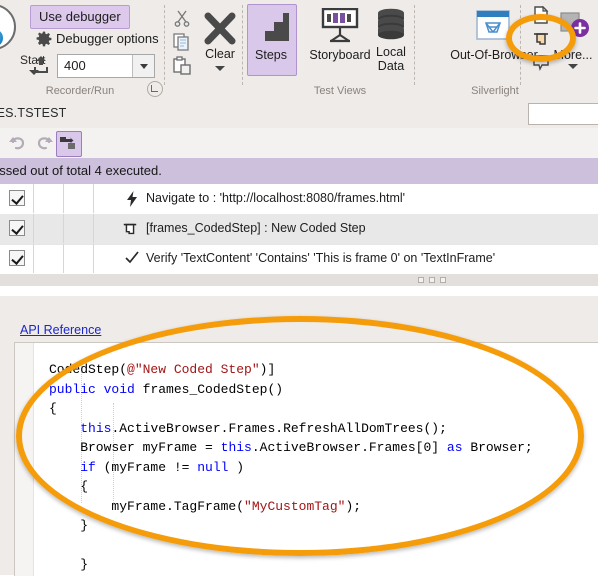  I want to click on use-debugger-button: Use debugger, so click(80, 17).